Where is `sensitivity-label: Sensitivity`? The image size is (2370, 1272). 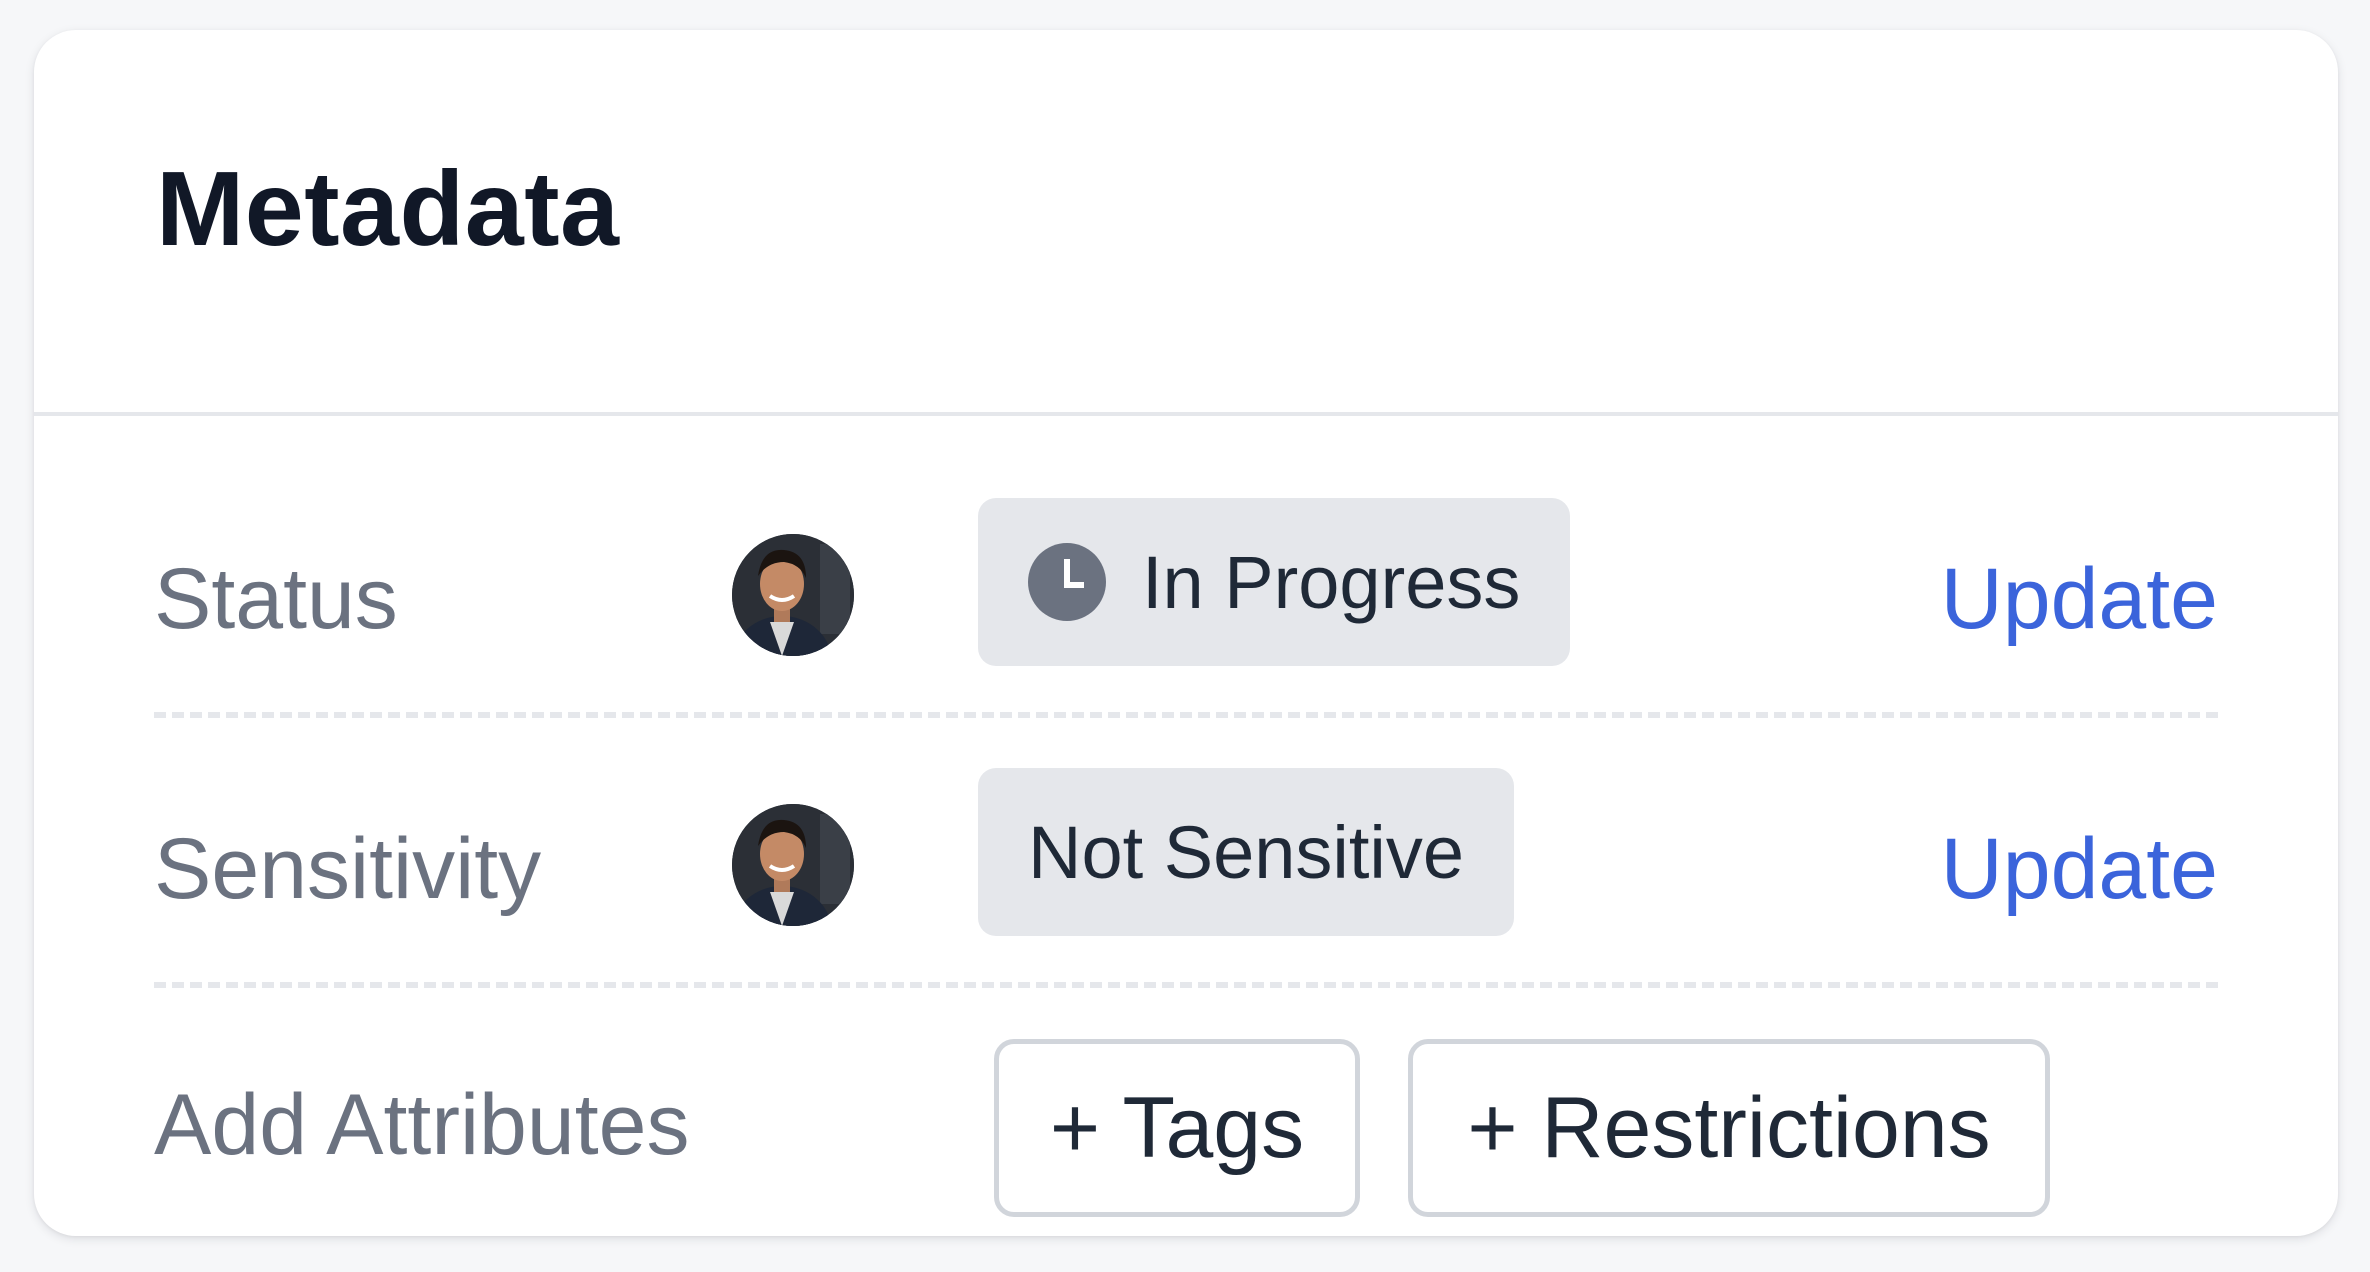 sensitivity-label: Sensitivity is located at coordinates (348, 869).